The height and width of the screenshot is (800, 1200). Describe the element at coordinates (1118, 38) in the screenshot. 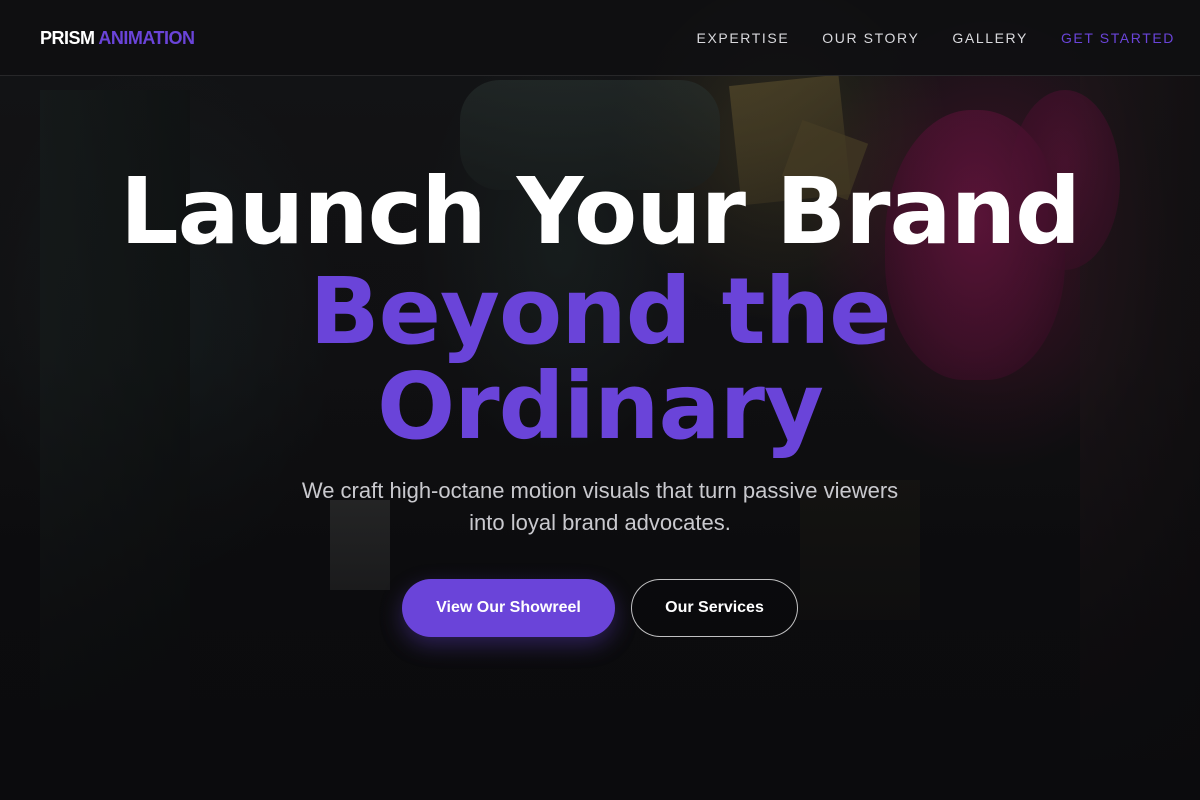

I see `nav-link-get-started: GET STARTED` at that location.